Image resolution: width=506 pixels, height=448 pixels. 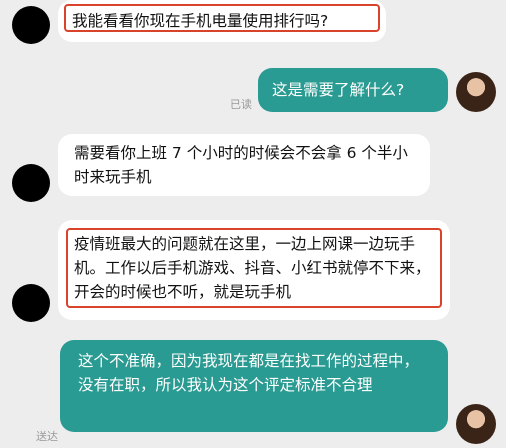 What do you see at coordinates (241, 165) in the screenshot?
I see `message-text: 需要看你上班 7 个小时的时候会不会拿 6 个半小时来玩手机` at bounding box center [241, 165].